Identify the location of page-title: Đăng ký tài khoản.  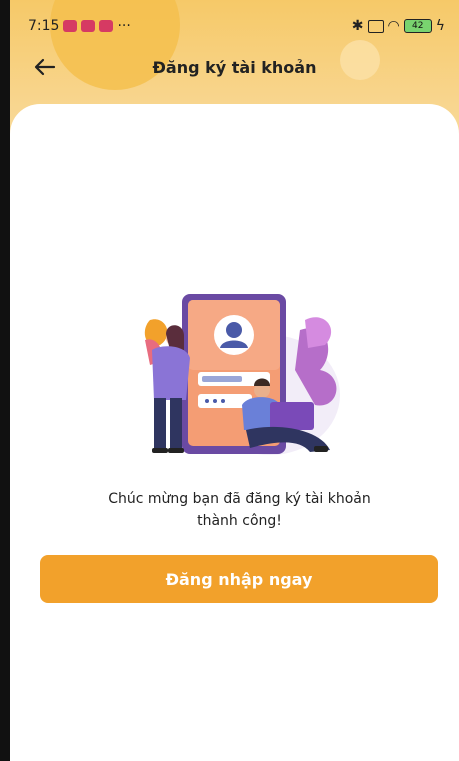
(234, 67).